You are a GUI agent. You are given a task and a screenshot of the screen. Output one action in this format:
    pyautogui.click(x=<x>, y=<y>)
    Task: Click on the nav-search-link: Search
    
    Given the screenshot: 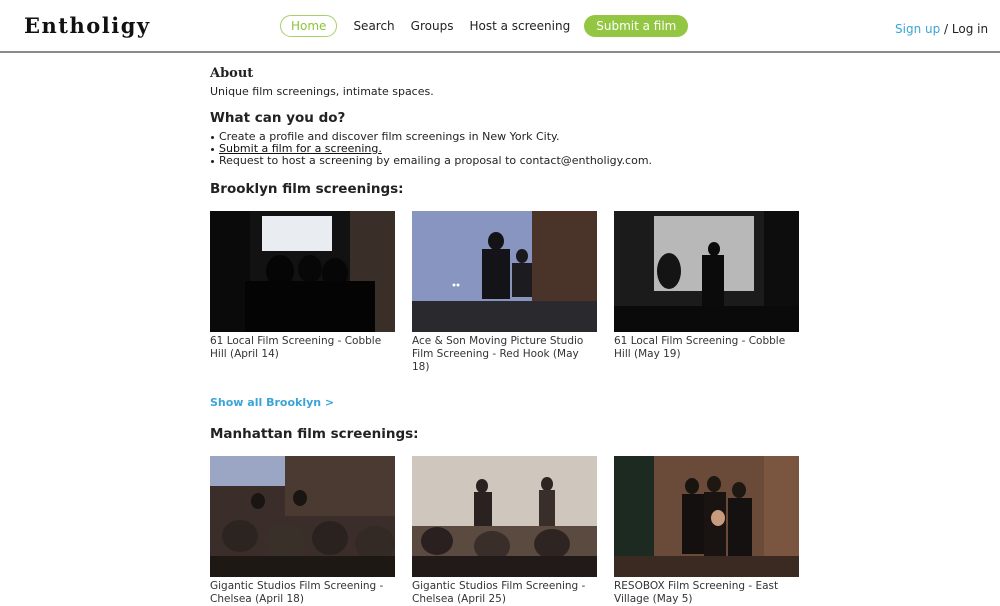 What is the action you would take?
    pyautogui.click(x=373, y=26)
    